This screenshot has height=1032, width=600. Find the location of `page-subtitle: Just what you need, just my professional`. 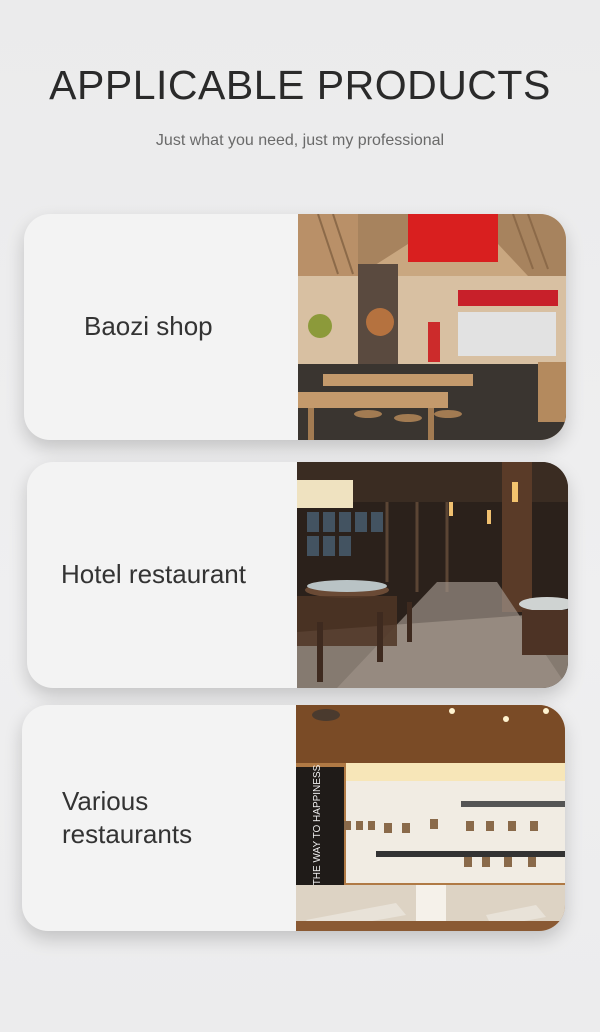

page-subtitle: Just what you need, just my professional is located at coordinates (300, 140).